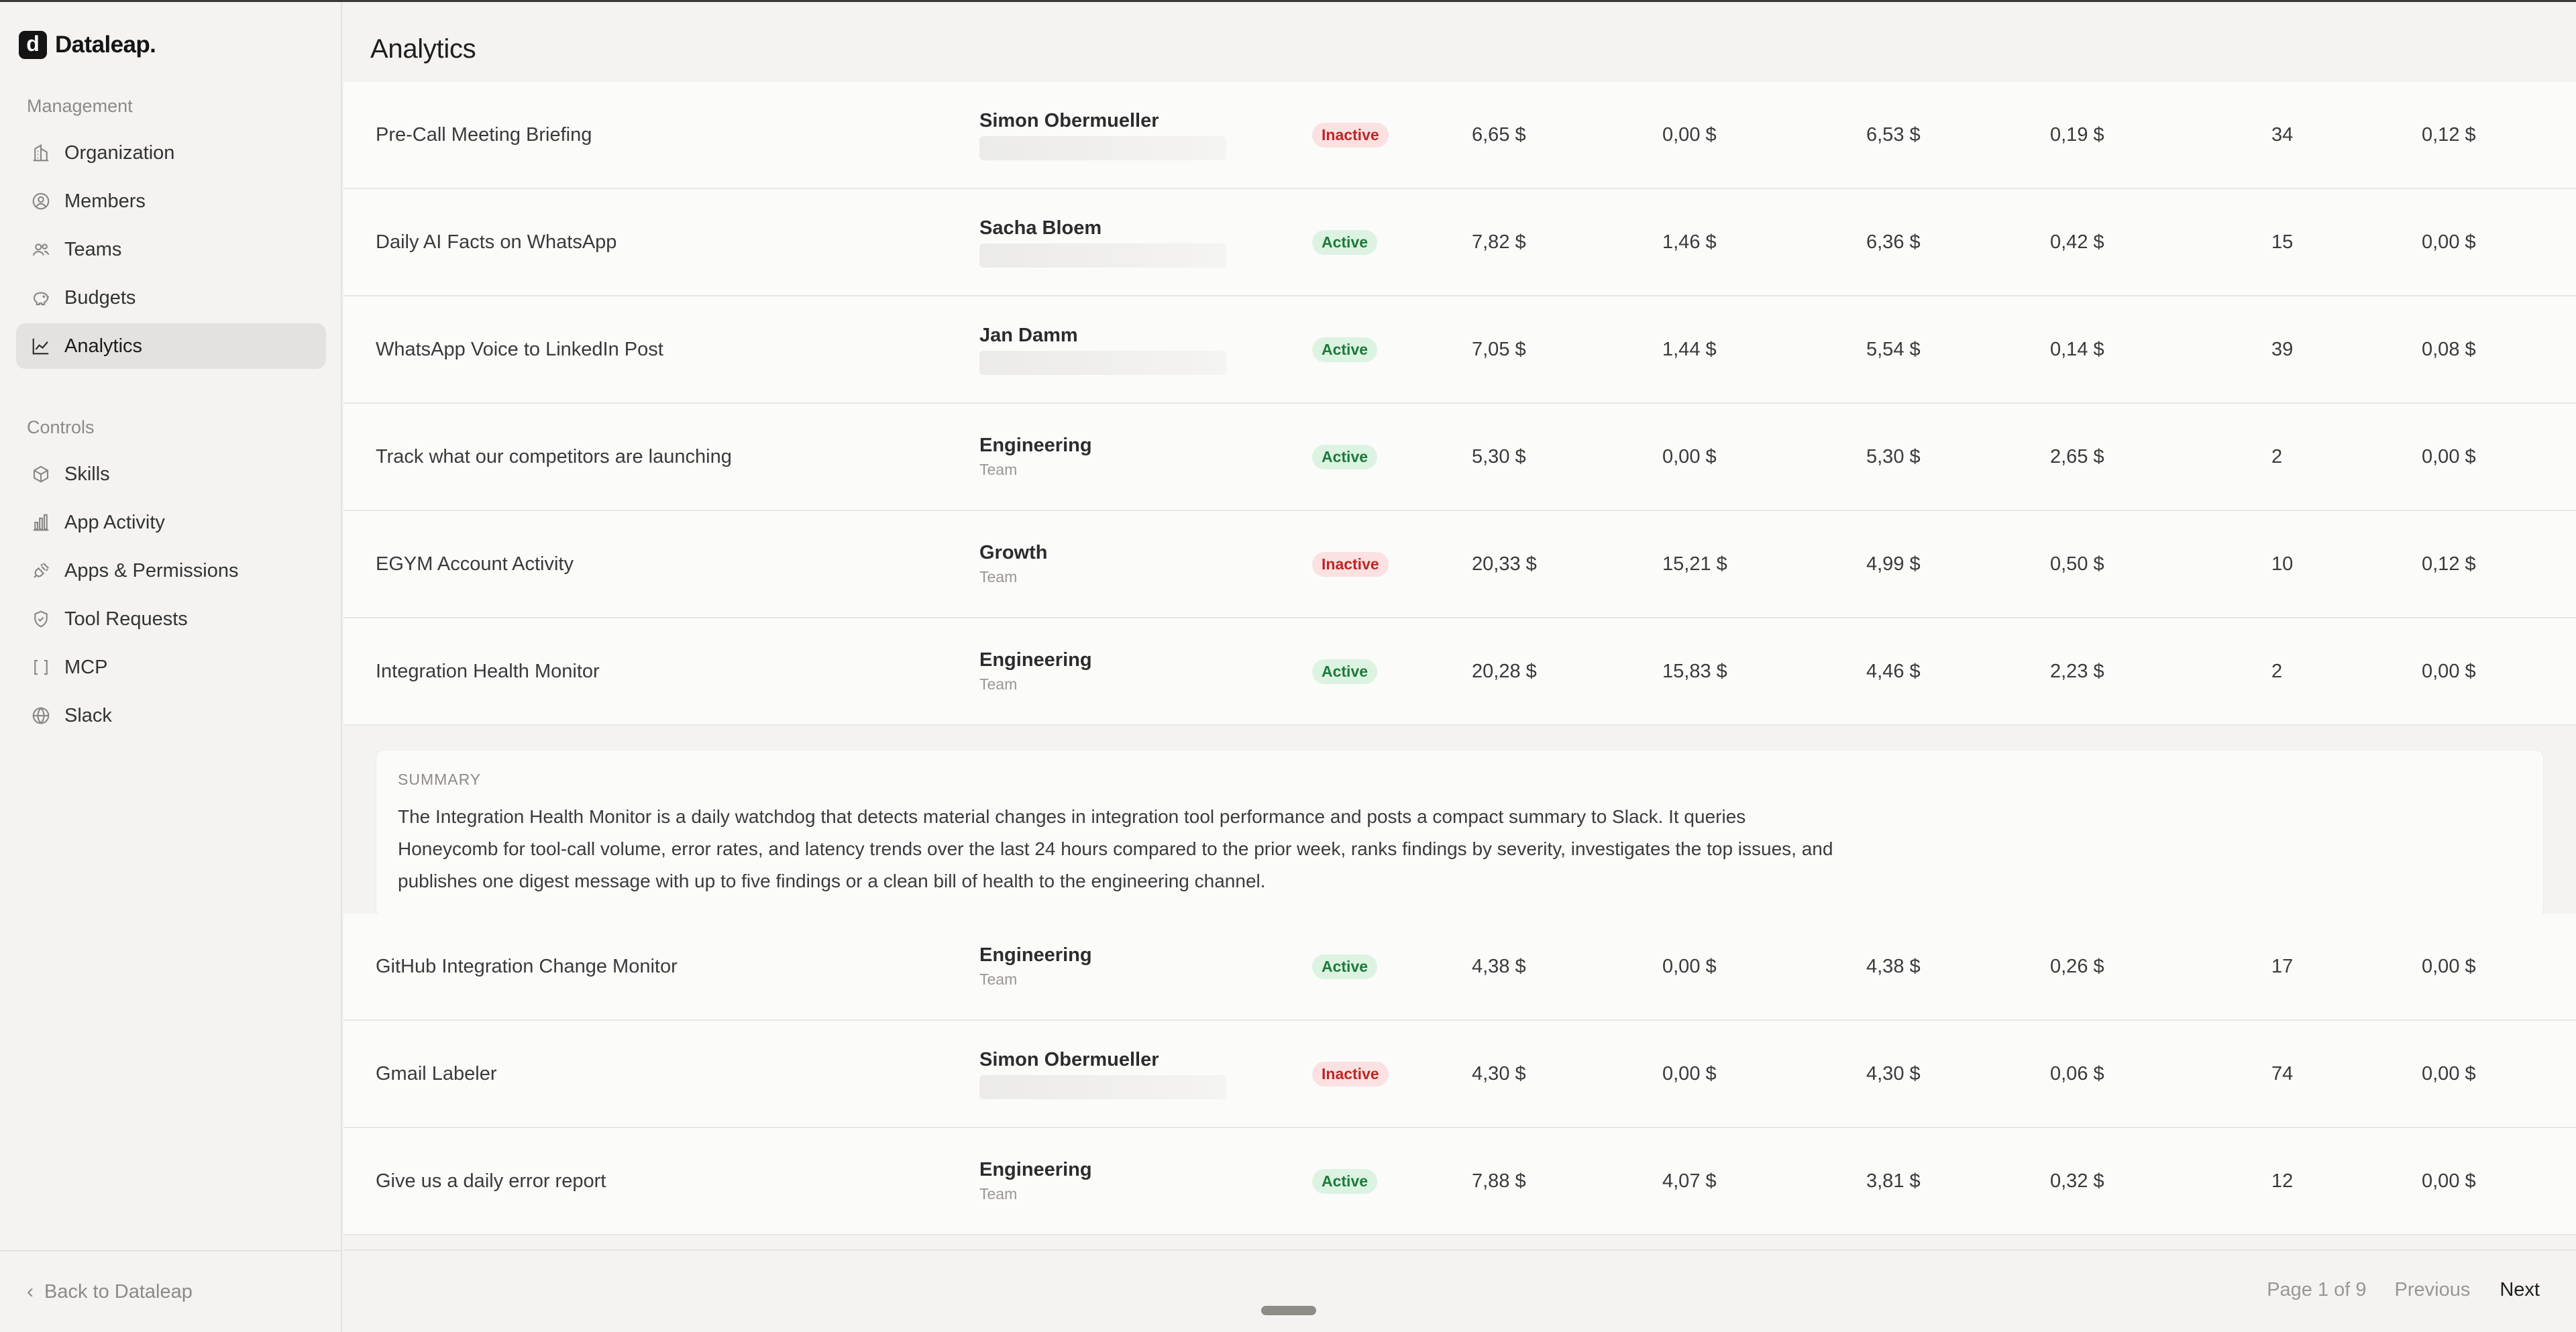  What do you see at coordinates (519, 349) in the screenshot?
I see `skill-name: WhatsApp Voice to LinkedIn Post` at bounding box center [519, 349].